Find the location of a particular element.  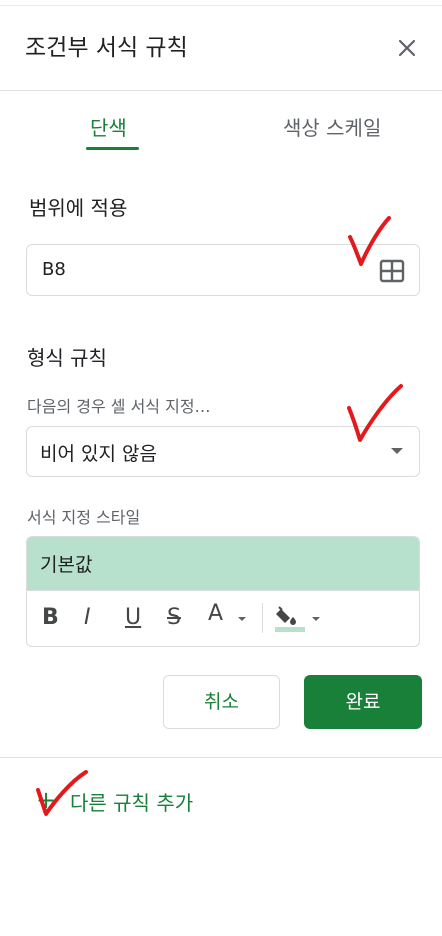

style-preview: 기본값 is located at coordinates (223, 564).